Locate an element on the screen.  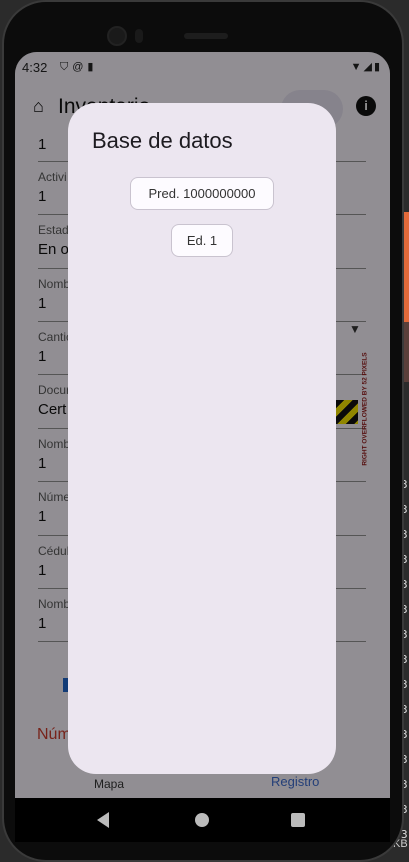
sensor-icon is located at coordinates (139, 36).